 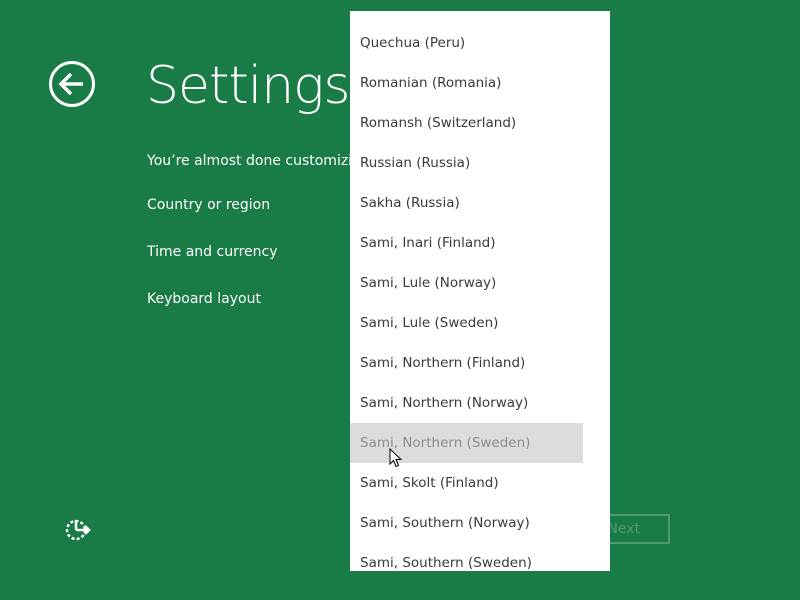 I want to click on dropdown-item: Sami, Skolt (Finland), so click(x=466, y=483).